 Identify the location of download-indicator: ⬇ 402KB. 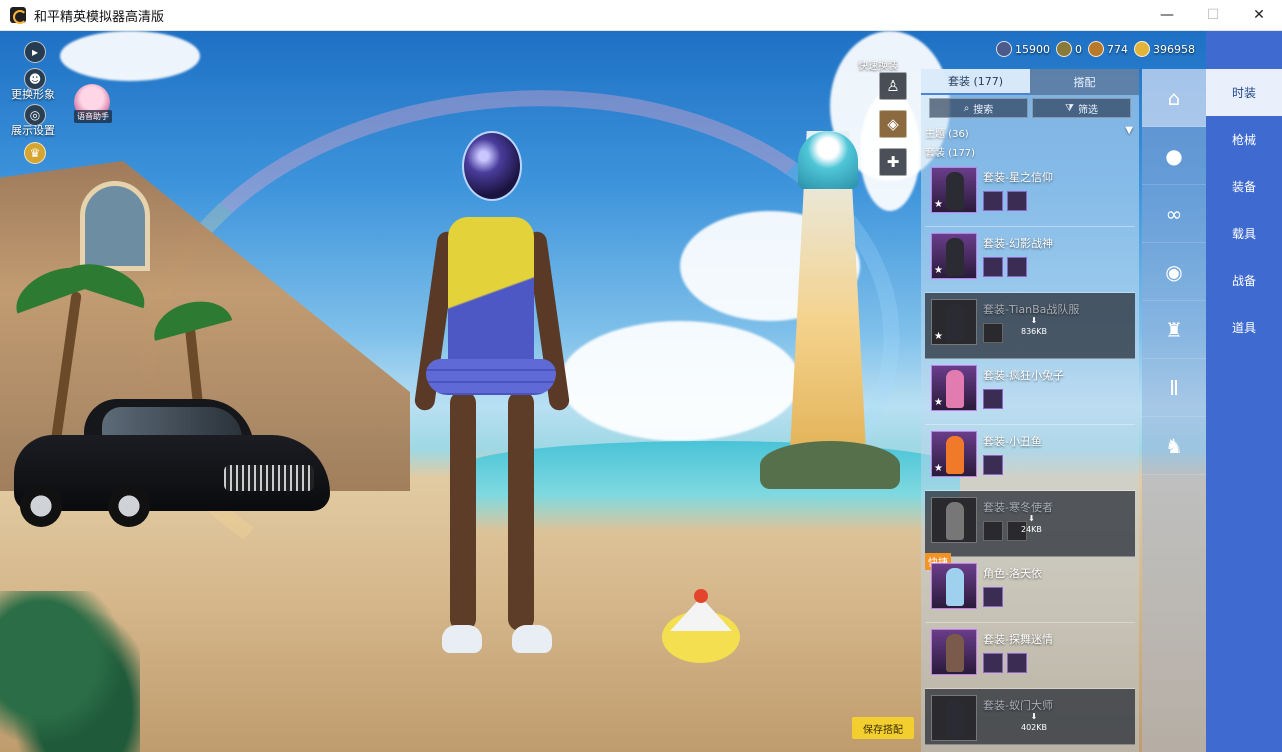
(1034, 722).